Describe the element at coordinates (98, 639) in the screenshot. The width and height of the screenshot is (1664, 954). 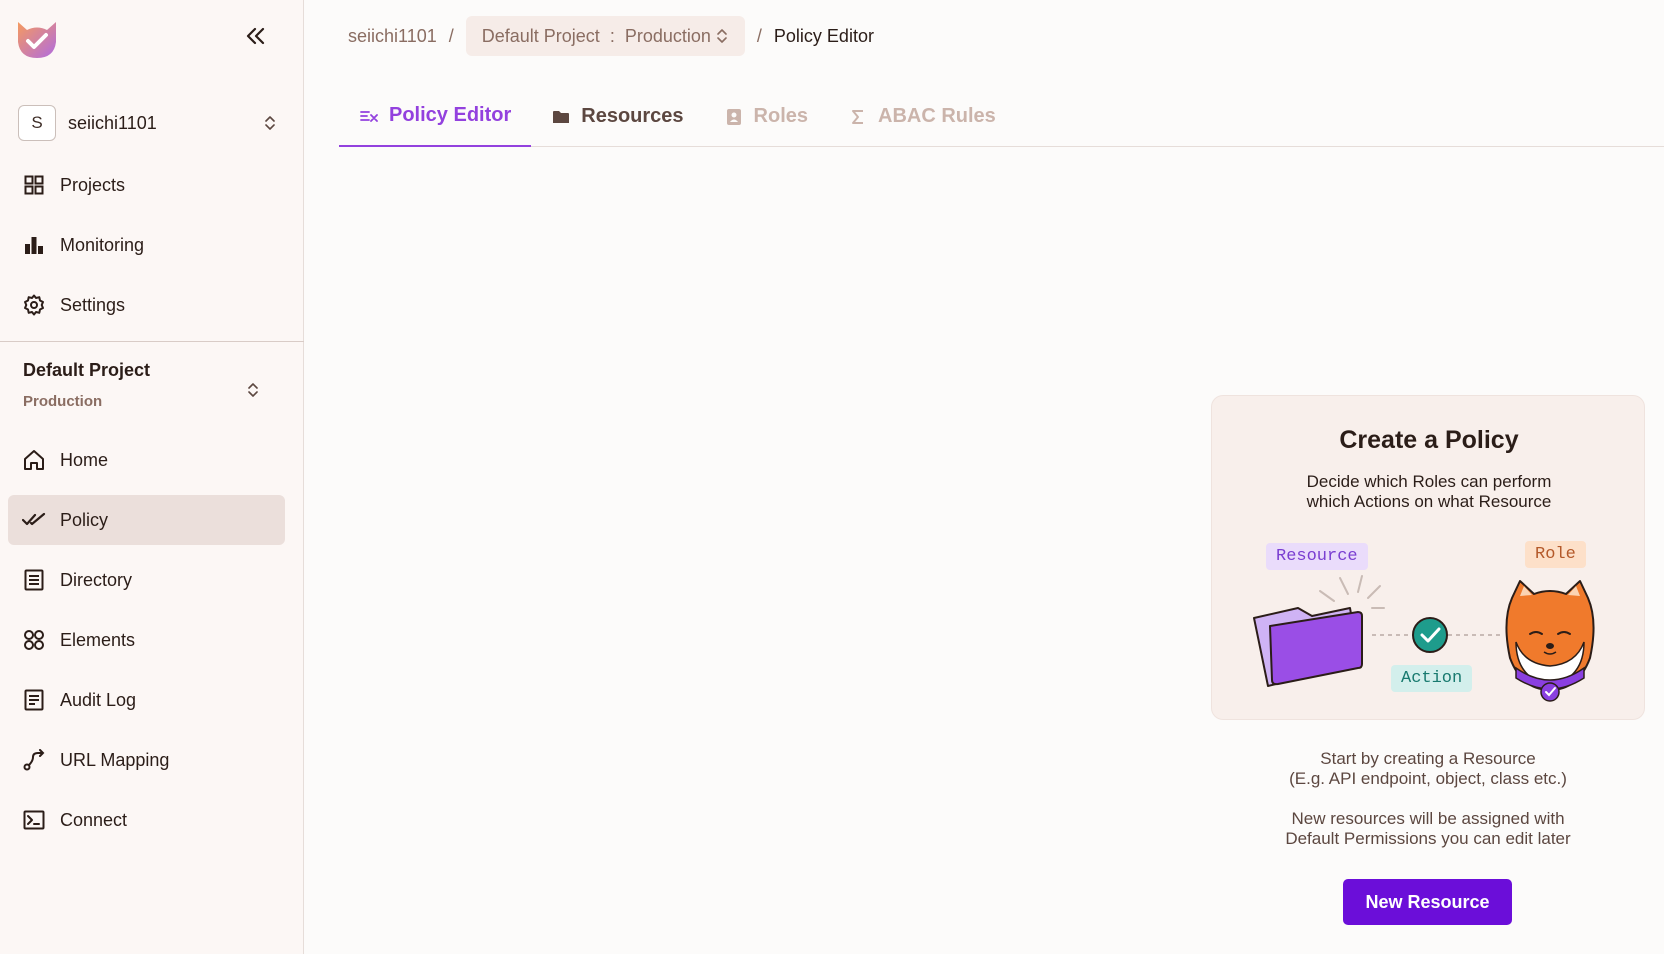
I see `sidebar-item-label: Elements` at that location.